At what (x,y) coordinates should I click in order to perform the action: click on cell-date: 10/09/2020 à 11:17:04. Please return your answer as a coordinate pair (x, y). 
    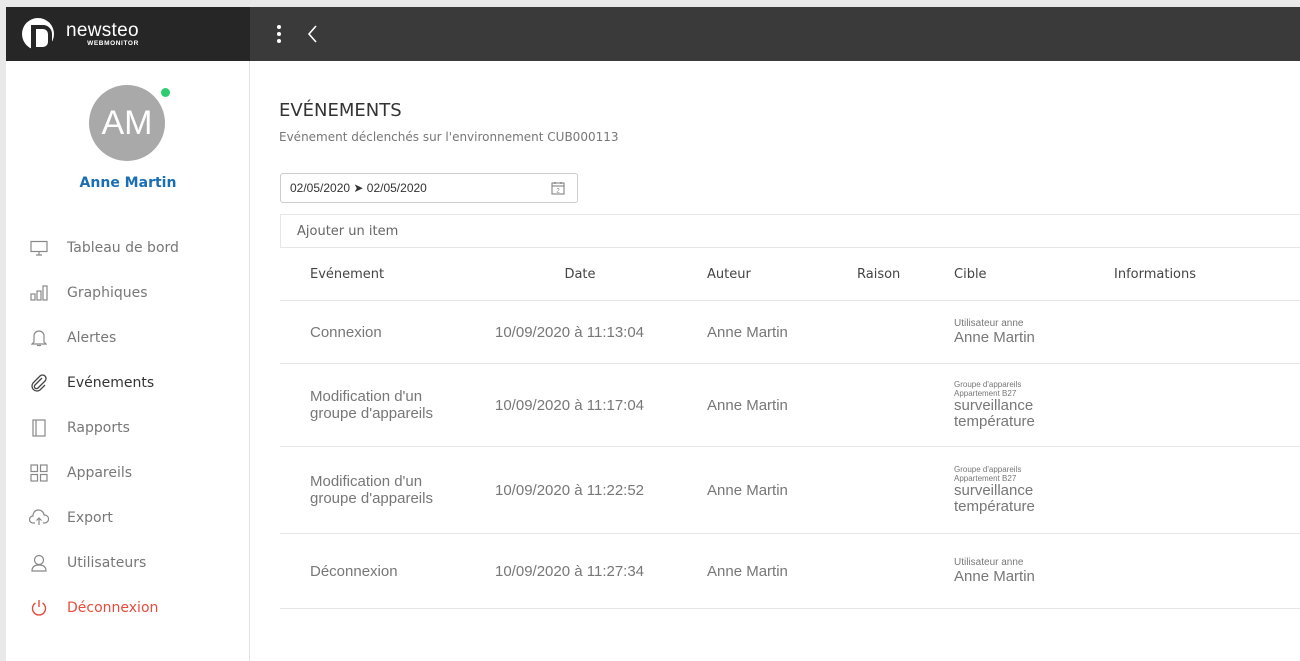
    Looking at the image, I should click on (570, 405).